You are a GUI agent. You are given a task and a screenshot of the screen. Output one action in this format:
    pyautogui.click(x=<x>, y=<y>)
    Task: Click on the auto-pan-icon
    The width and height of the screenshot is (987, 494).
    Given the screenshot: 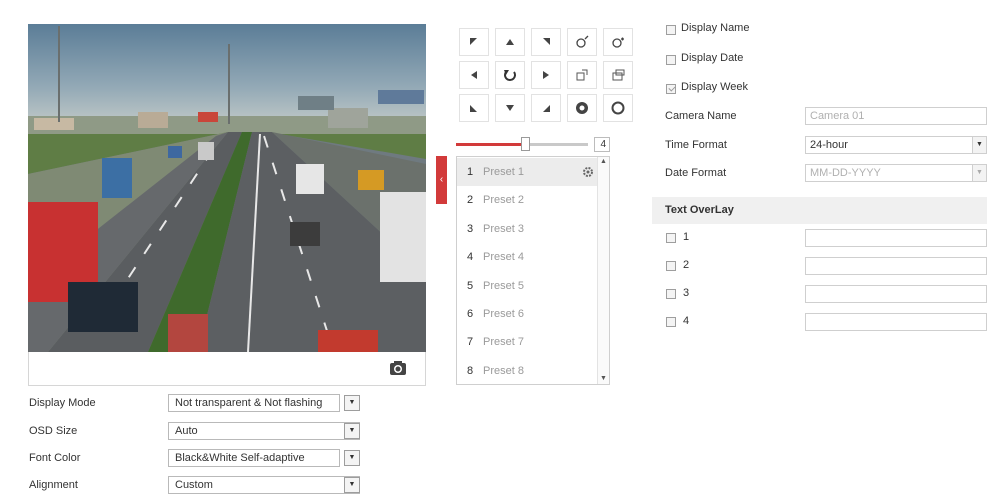 What is the action you would take?
    pyautogui.click(x=510, y=75)
    